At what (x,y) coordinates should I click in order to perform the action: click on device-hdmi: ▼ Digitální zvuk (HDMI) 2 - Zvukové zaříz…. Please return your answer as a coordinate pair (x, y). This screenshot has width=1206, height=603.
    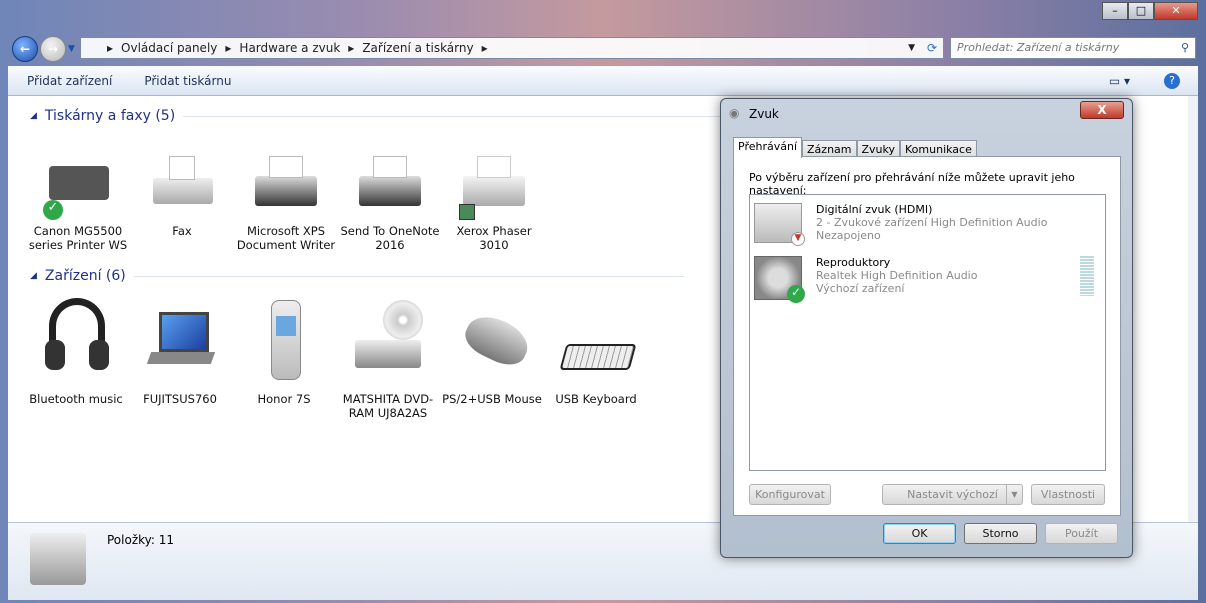
    Looking at the image, I should click on (901, 224).